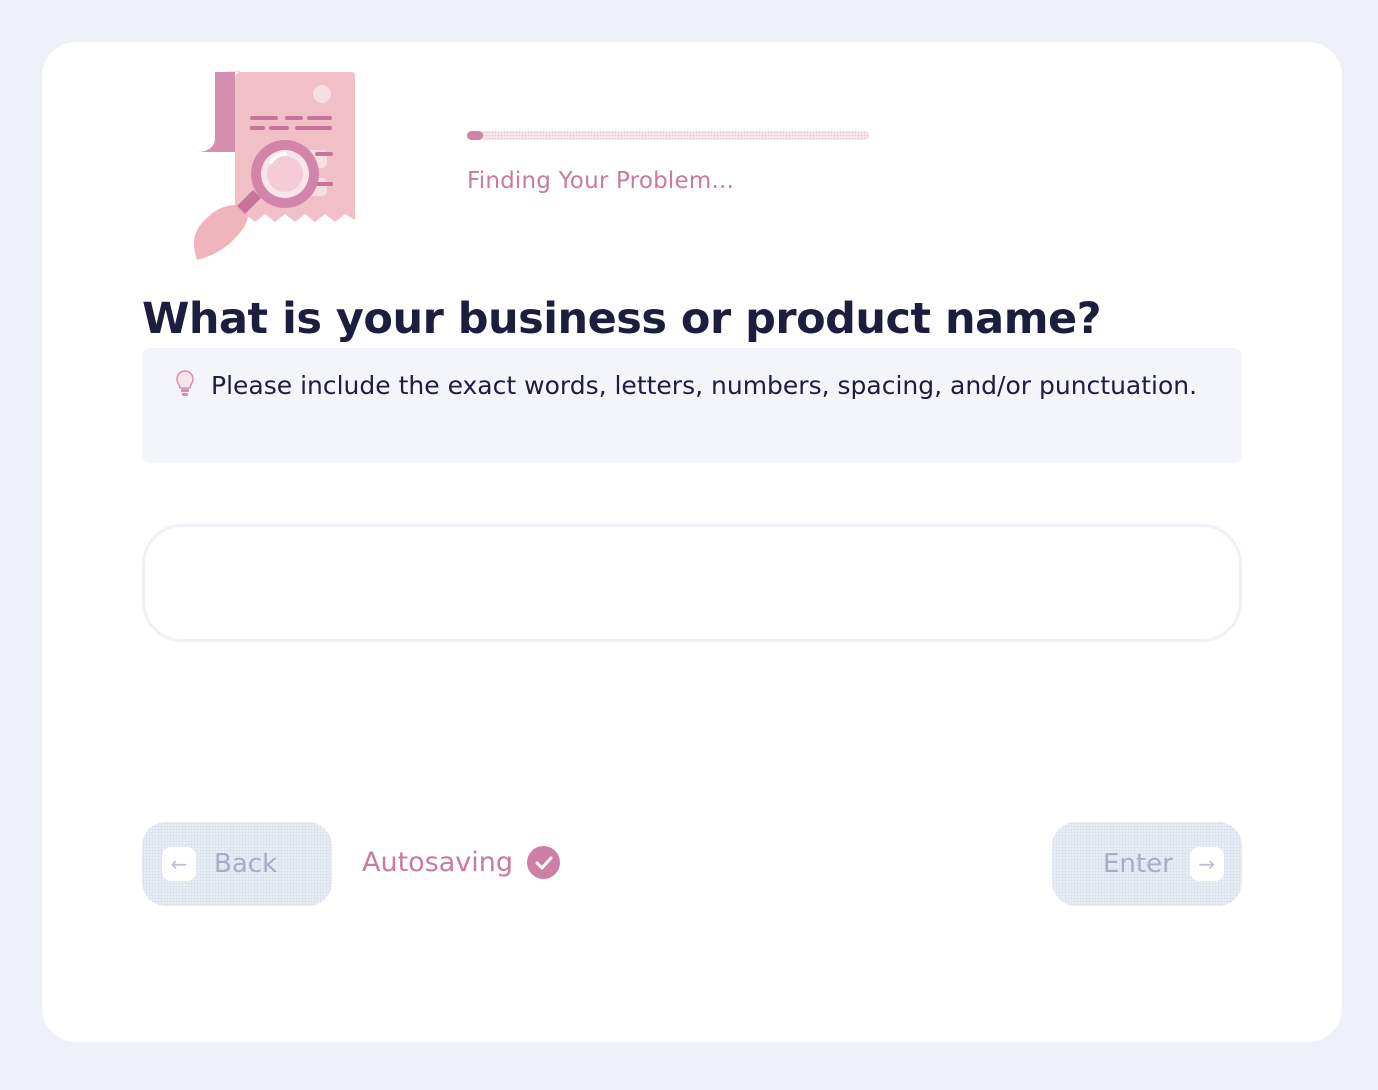 The width and height of the screenshot is (1378, 1090). I want to click on autosave-label: Autosaving, so click(438, 862).